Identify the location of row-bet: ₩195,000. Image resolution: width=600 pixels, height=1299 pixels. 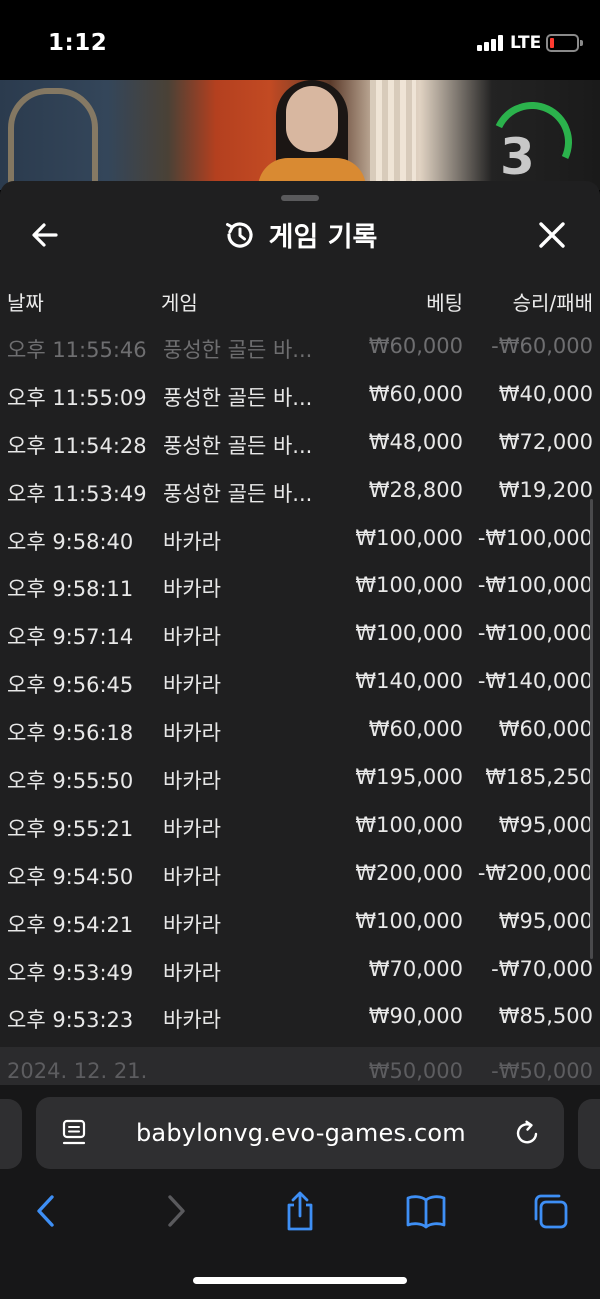
(409, 777).